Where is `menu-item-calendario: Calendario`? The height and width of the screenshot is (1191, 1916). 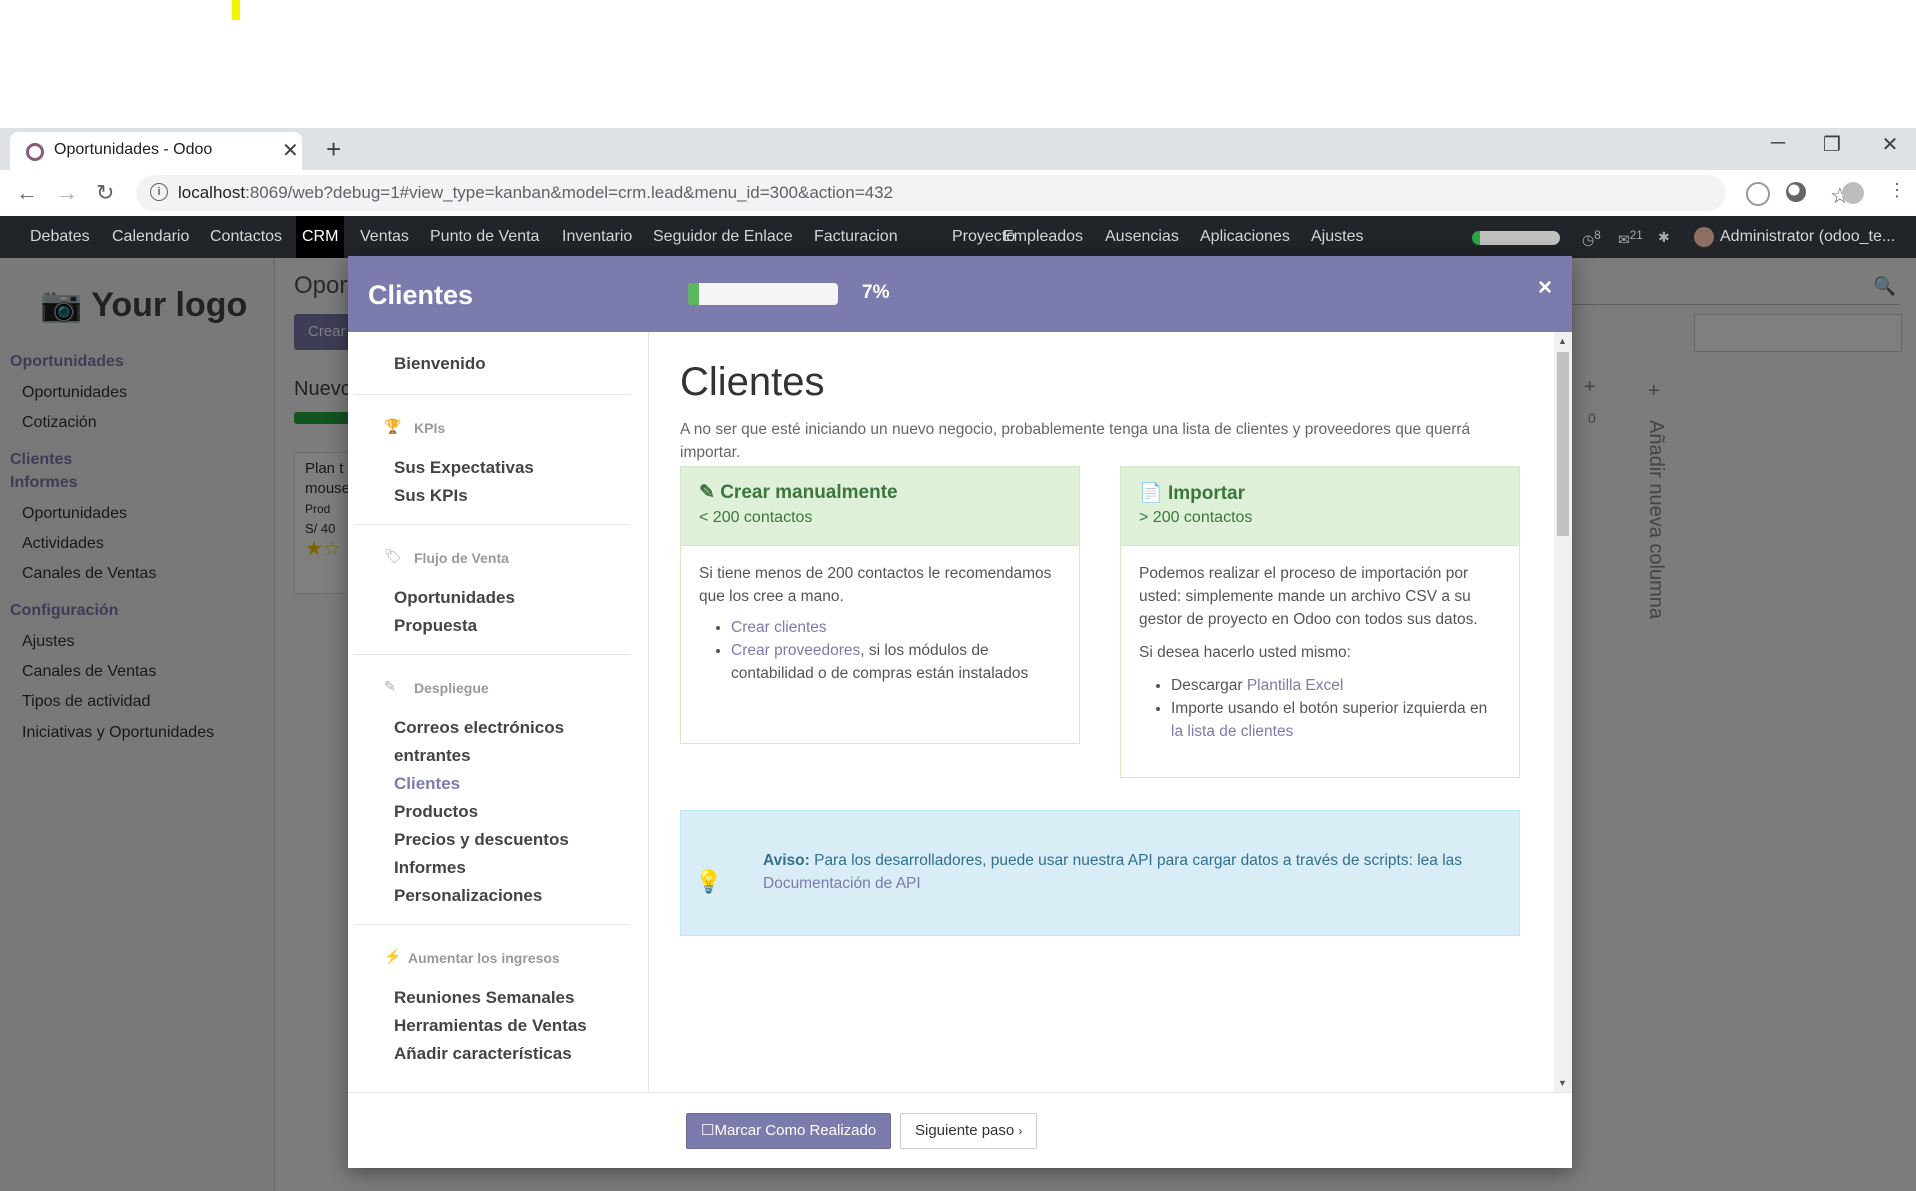
menu-item-calendario: Calendario is located at coordinates (150, 237).